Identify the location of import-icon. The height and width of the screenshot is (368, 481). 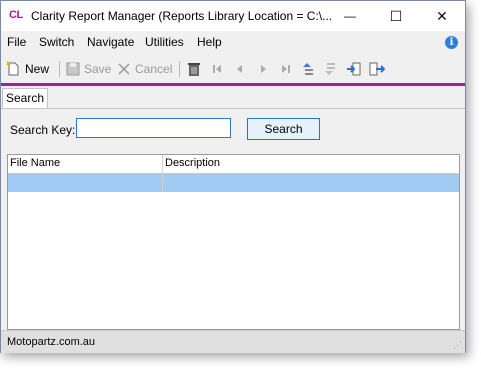
(354, 69).